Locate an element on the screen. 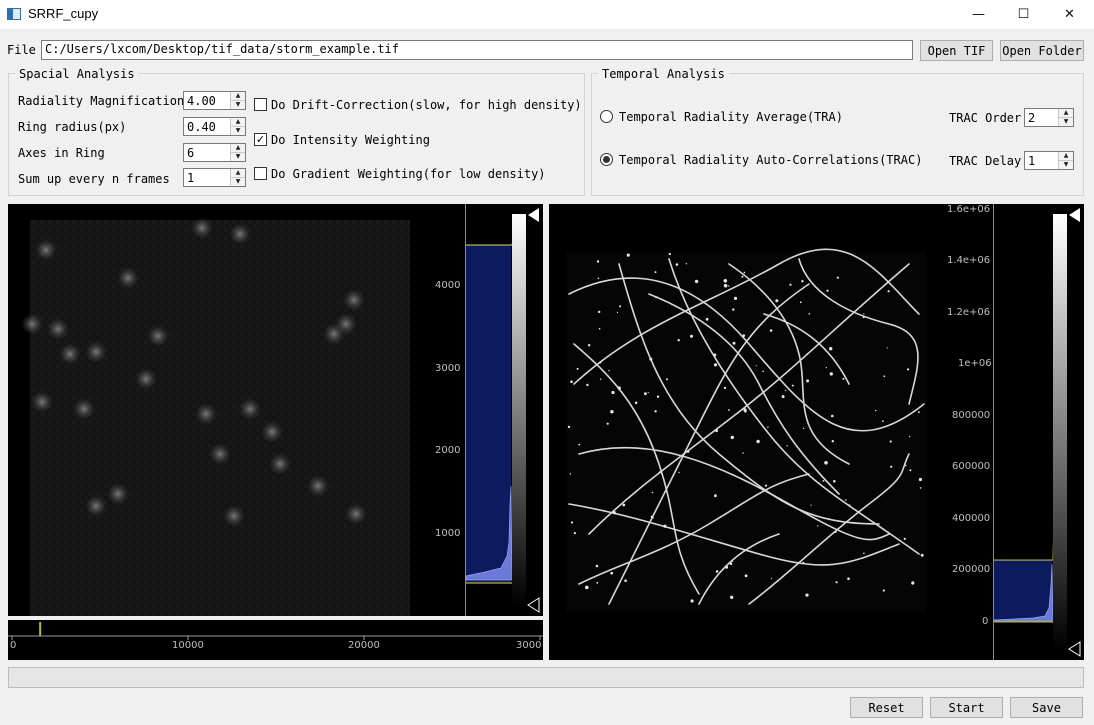 The image size is (1094, 725). intensity-weighting-checkbox: ✓ is located at coordinates (260, 139).